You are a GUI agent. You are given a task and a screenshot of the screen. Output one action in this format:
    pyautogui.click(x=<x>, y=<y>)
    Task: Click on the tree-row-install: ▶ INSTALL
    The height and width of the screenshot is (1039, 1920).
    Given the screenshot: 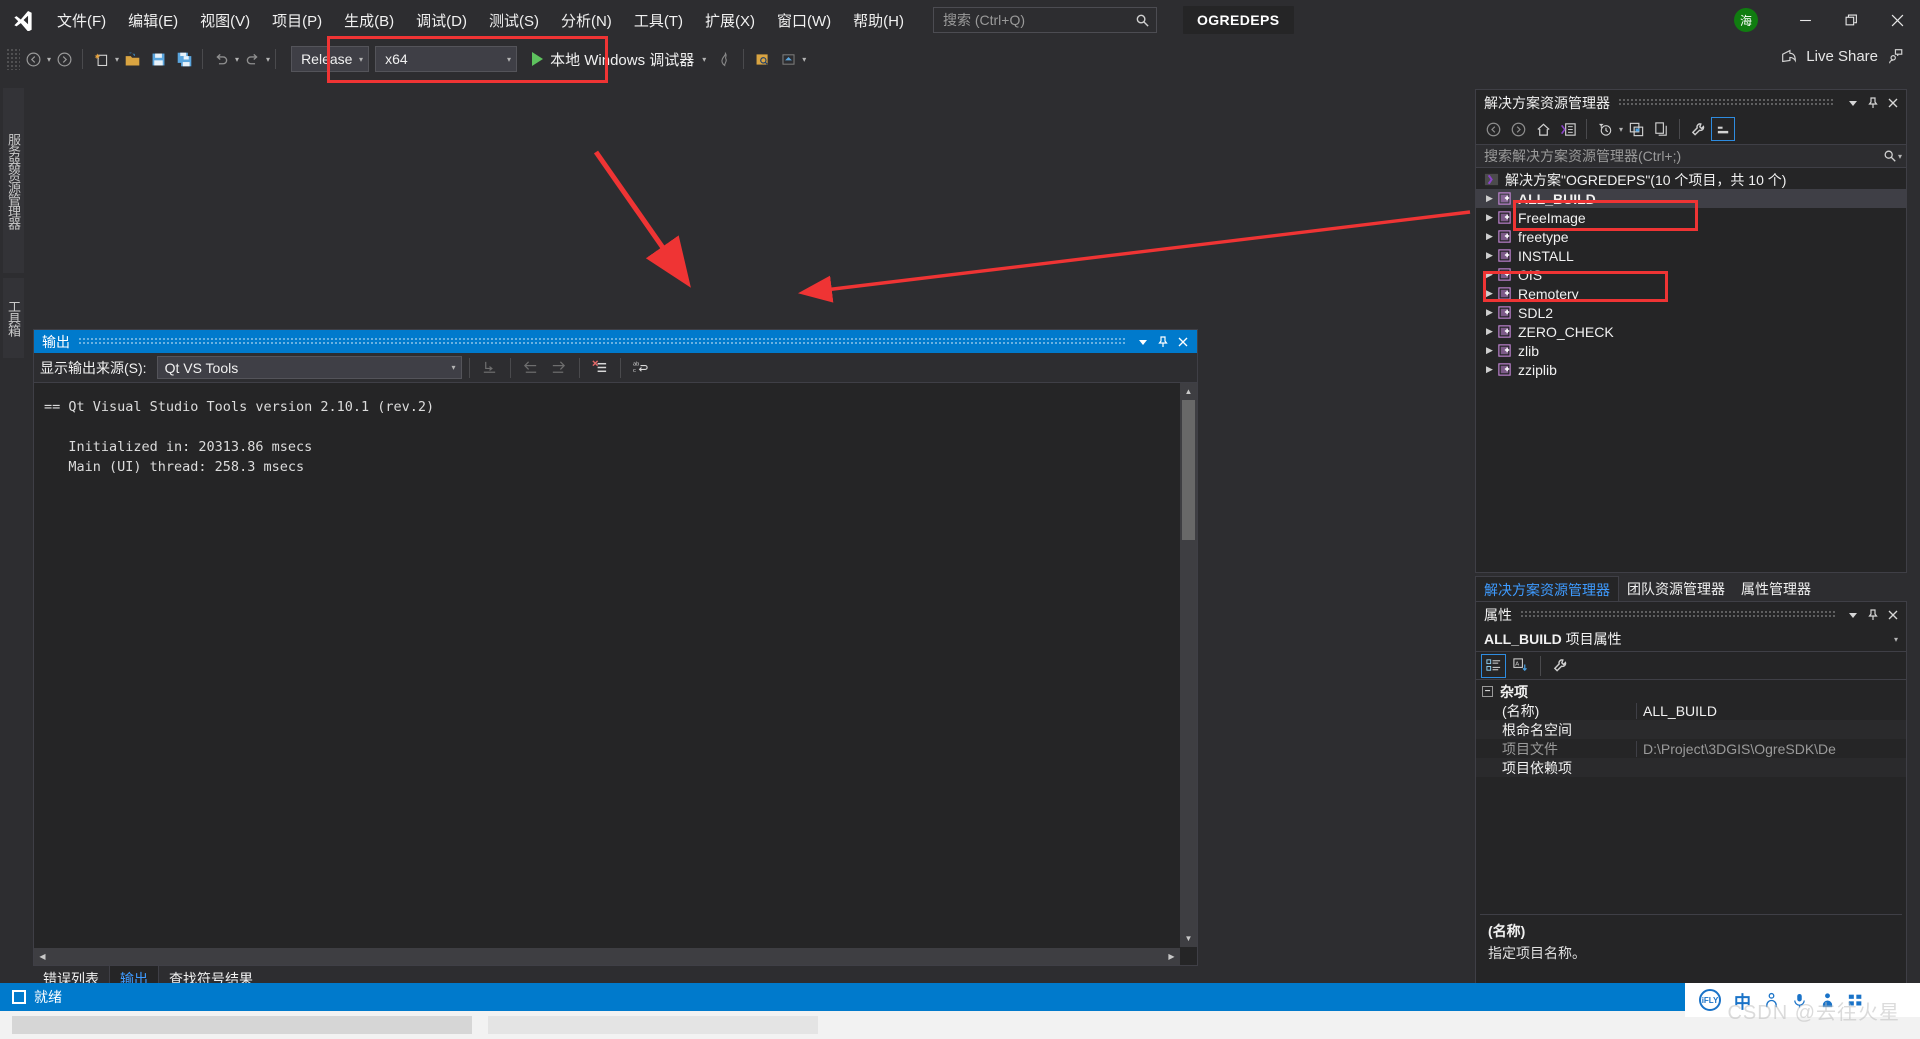 What is the action you would take?
    pyautogui.click(x=1691, y=255)
    